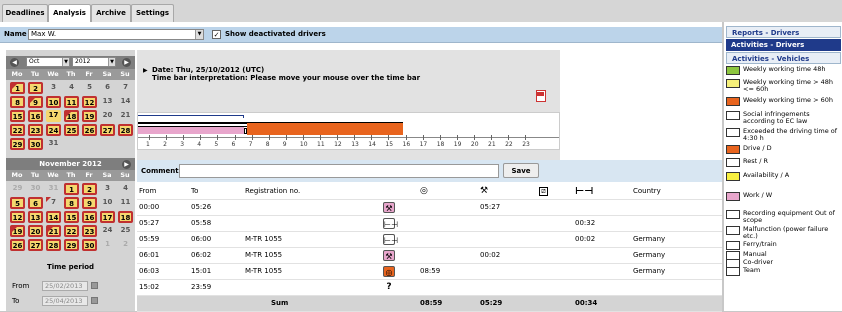 The image size is (842, 312). Describe the element at coordinates (48, 62) in the screenshot. I see `month-select: Oct ▼` at that location.